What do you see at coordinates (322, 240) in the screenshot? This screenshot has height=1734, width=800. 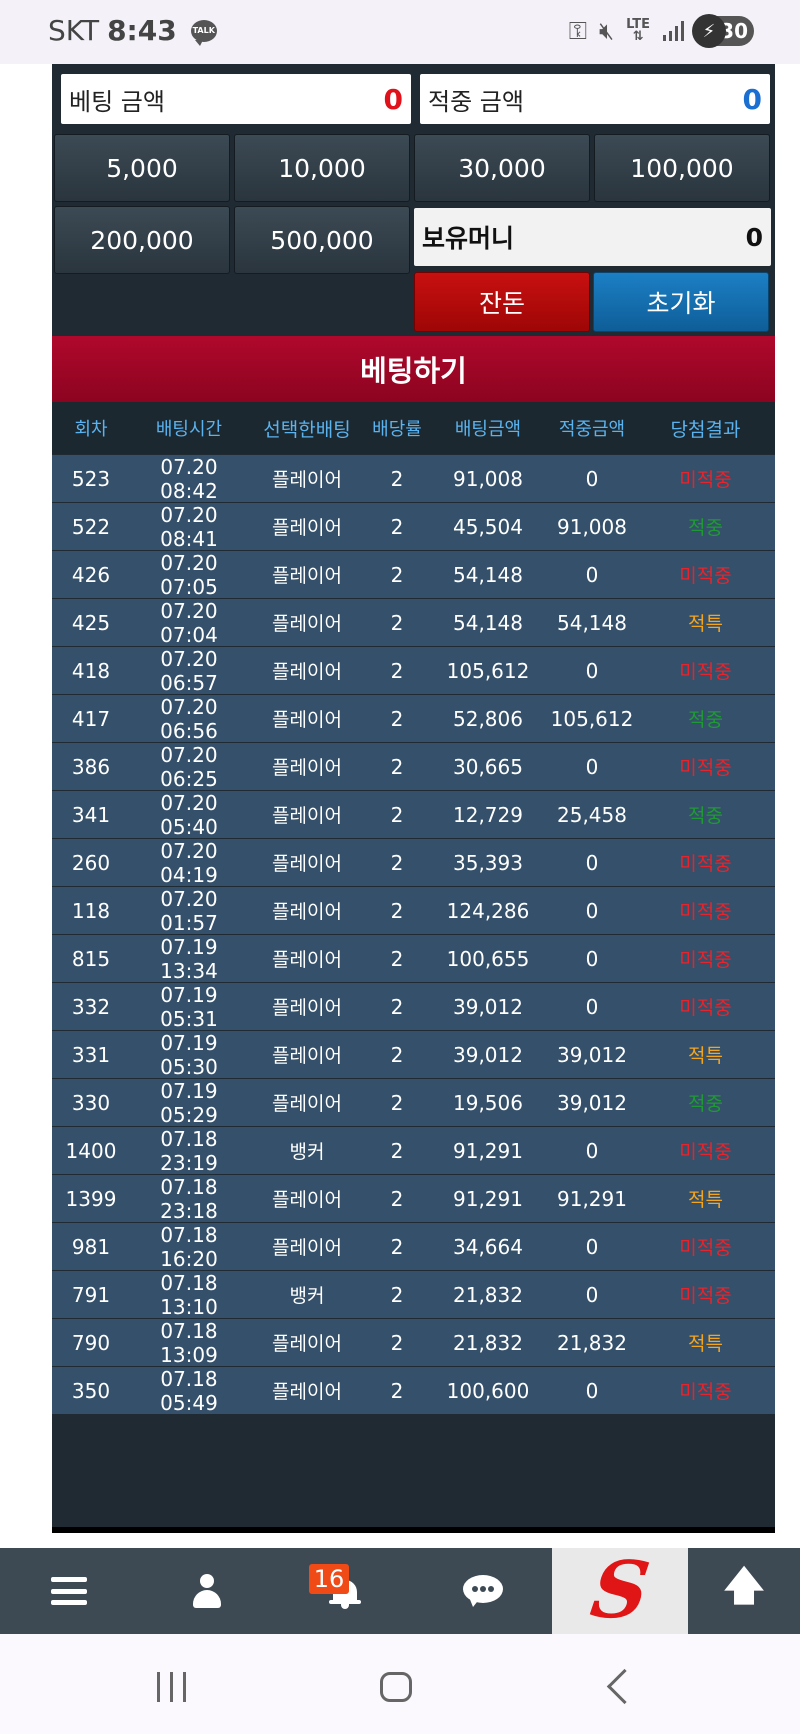 I see `chip-500000-button: 500,000` at bounding box center [322, 240].